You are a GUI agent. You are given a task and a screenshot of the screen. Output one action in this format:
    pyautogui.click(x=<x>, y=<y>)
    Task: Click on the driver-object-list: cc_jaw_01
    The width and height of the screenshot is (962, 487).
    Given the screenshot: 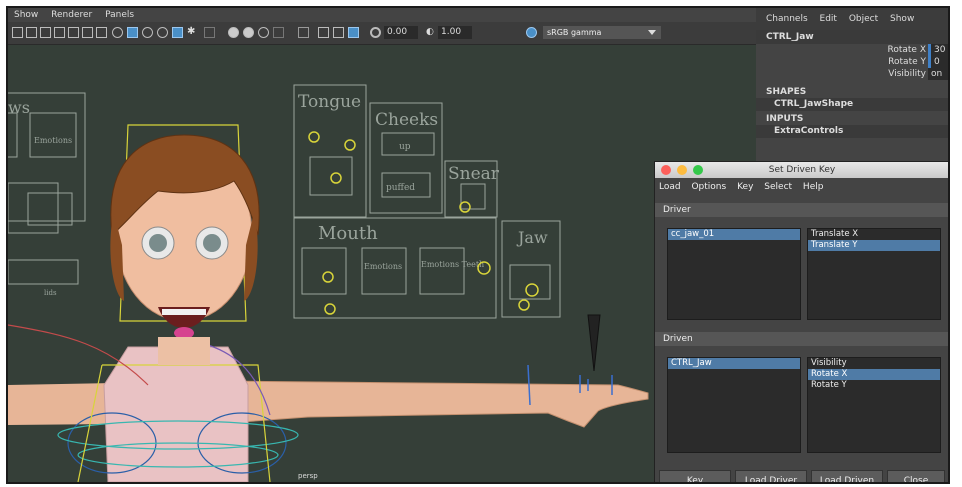 What is the action you would take?
    pyautogui.click(x=734, y=274)
    